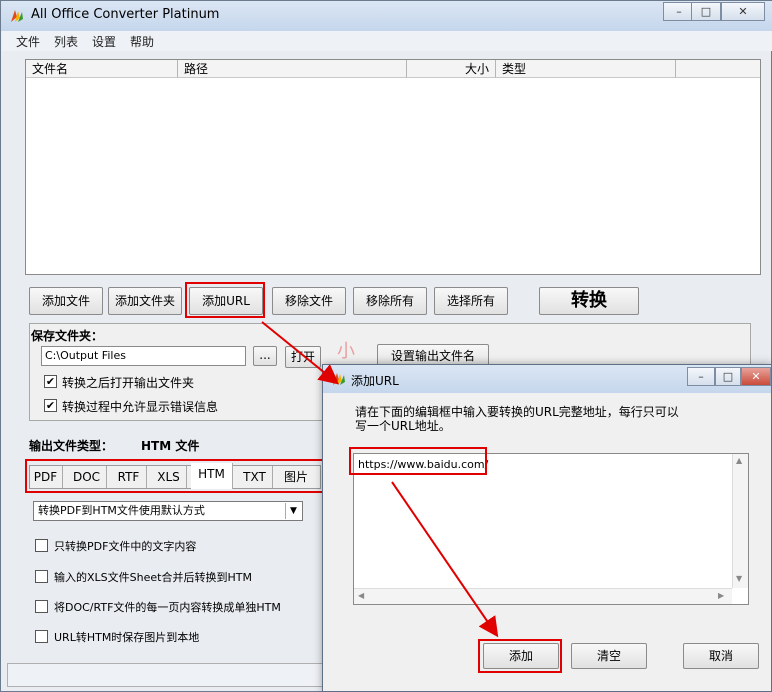 This screenshot has height=692, width=772. I want to click on url-textarea: https://www.baidu.com/ ▲ ▼ ◀ ▶, so click(551, 529).